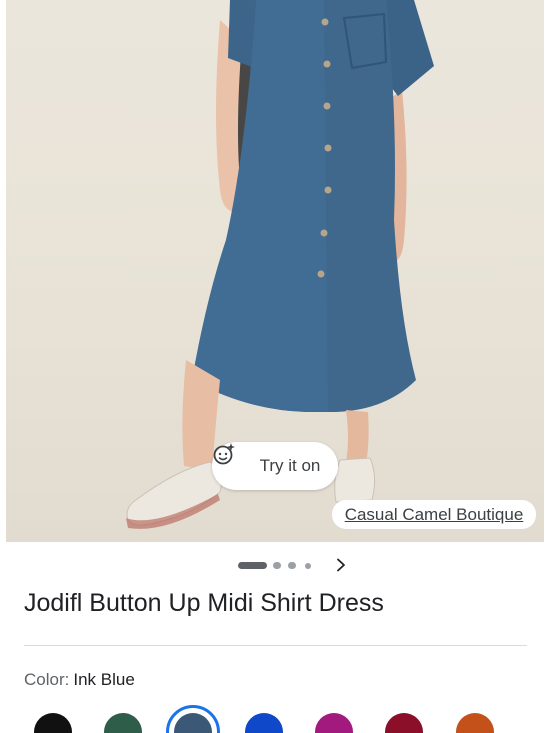  I want to click on swatch-green, so click(123, 723).